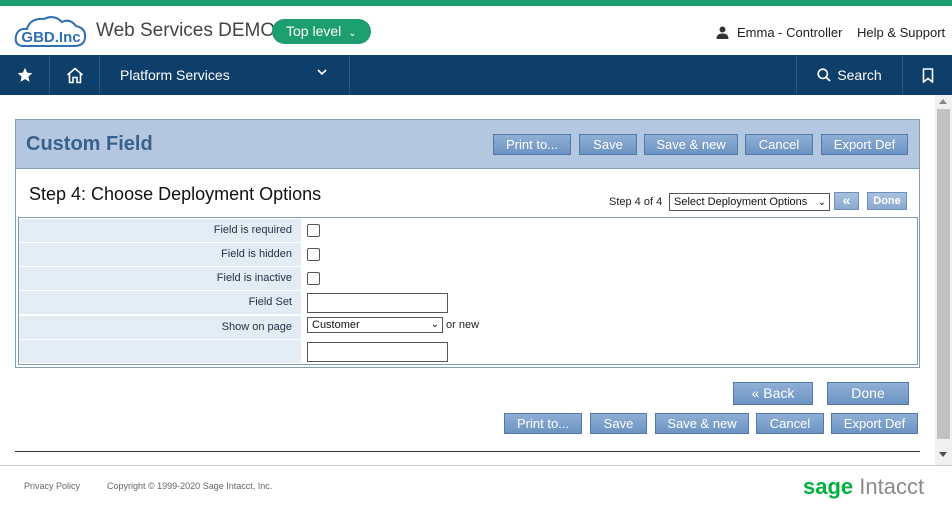 The image size is (952, 505). I want to click on field-set-input, so click(377, 303).